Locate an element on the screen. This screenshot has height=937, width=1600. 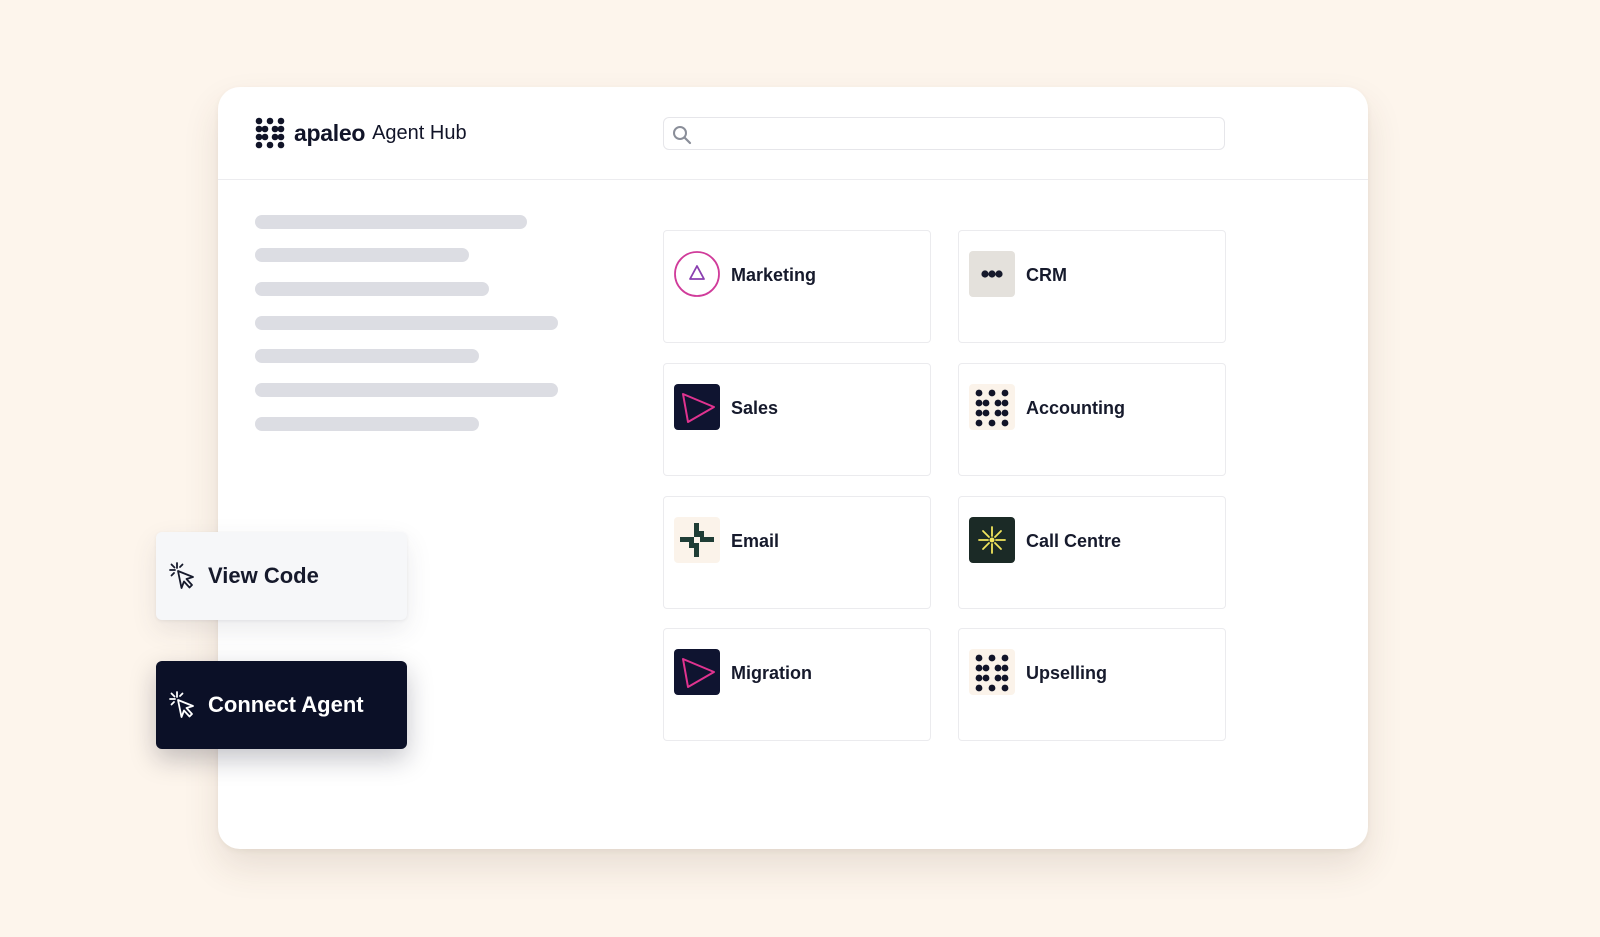
connect-agent-button: Connect Agent is located at coordinates (281, 705).